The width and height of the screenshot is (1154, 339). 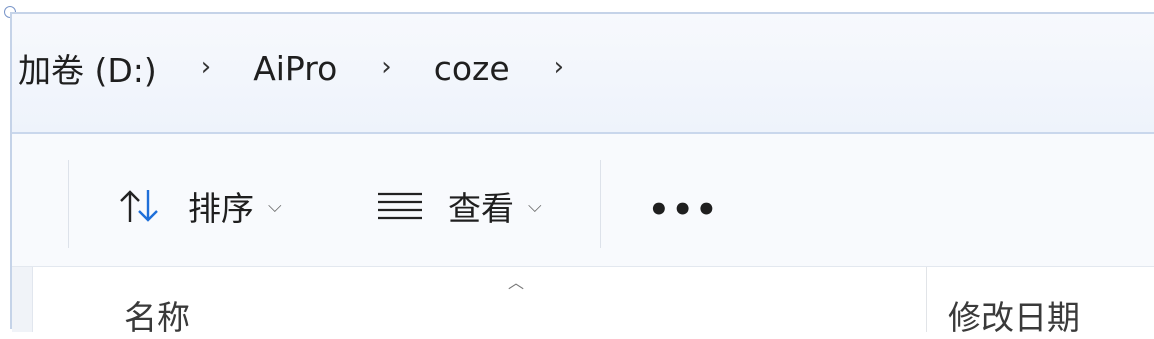 I want to click on sort-indicator-icon: ︿, so click(x=516, y=282).